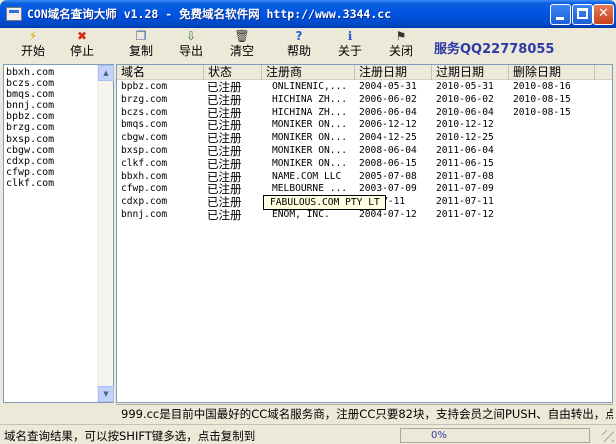  I want to click on clear-button: 🗑 清空, so click(242, 44).